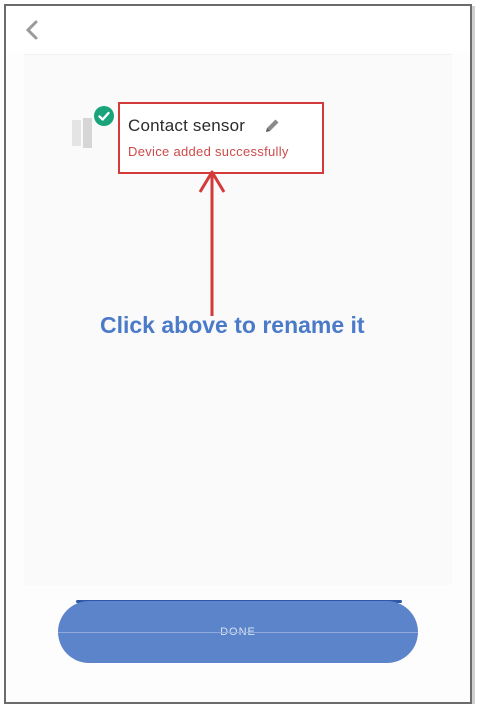 This screenshot has width=479, height=711. I want to click on pencil-icon, so click(272, 126).